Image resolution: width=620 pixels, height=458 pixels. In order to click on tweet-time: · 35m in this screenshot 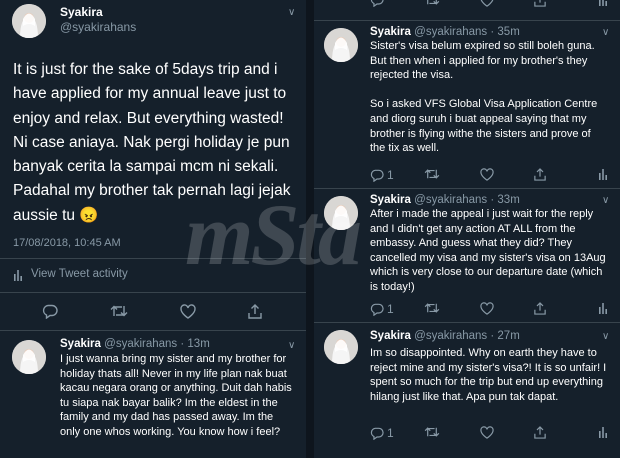, I will do `click(504, 32)`.